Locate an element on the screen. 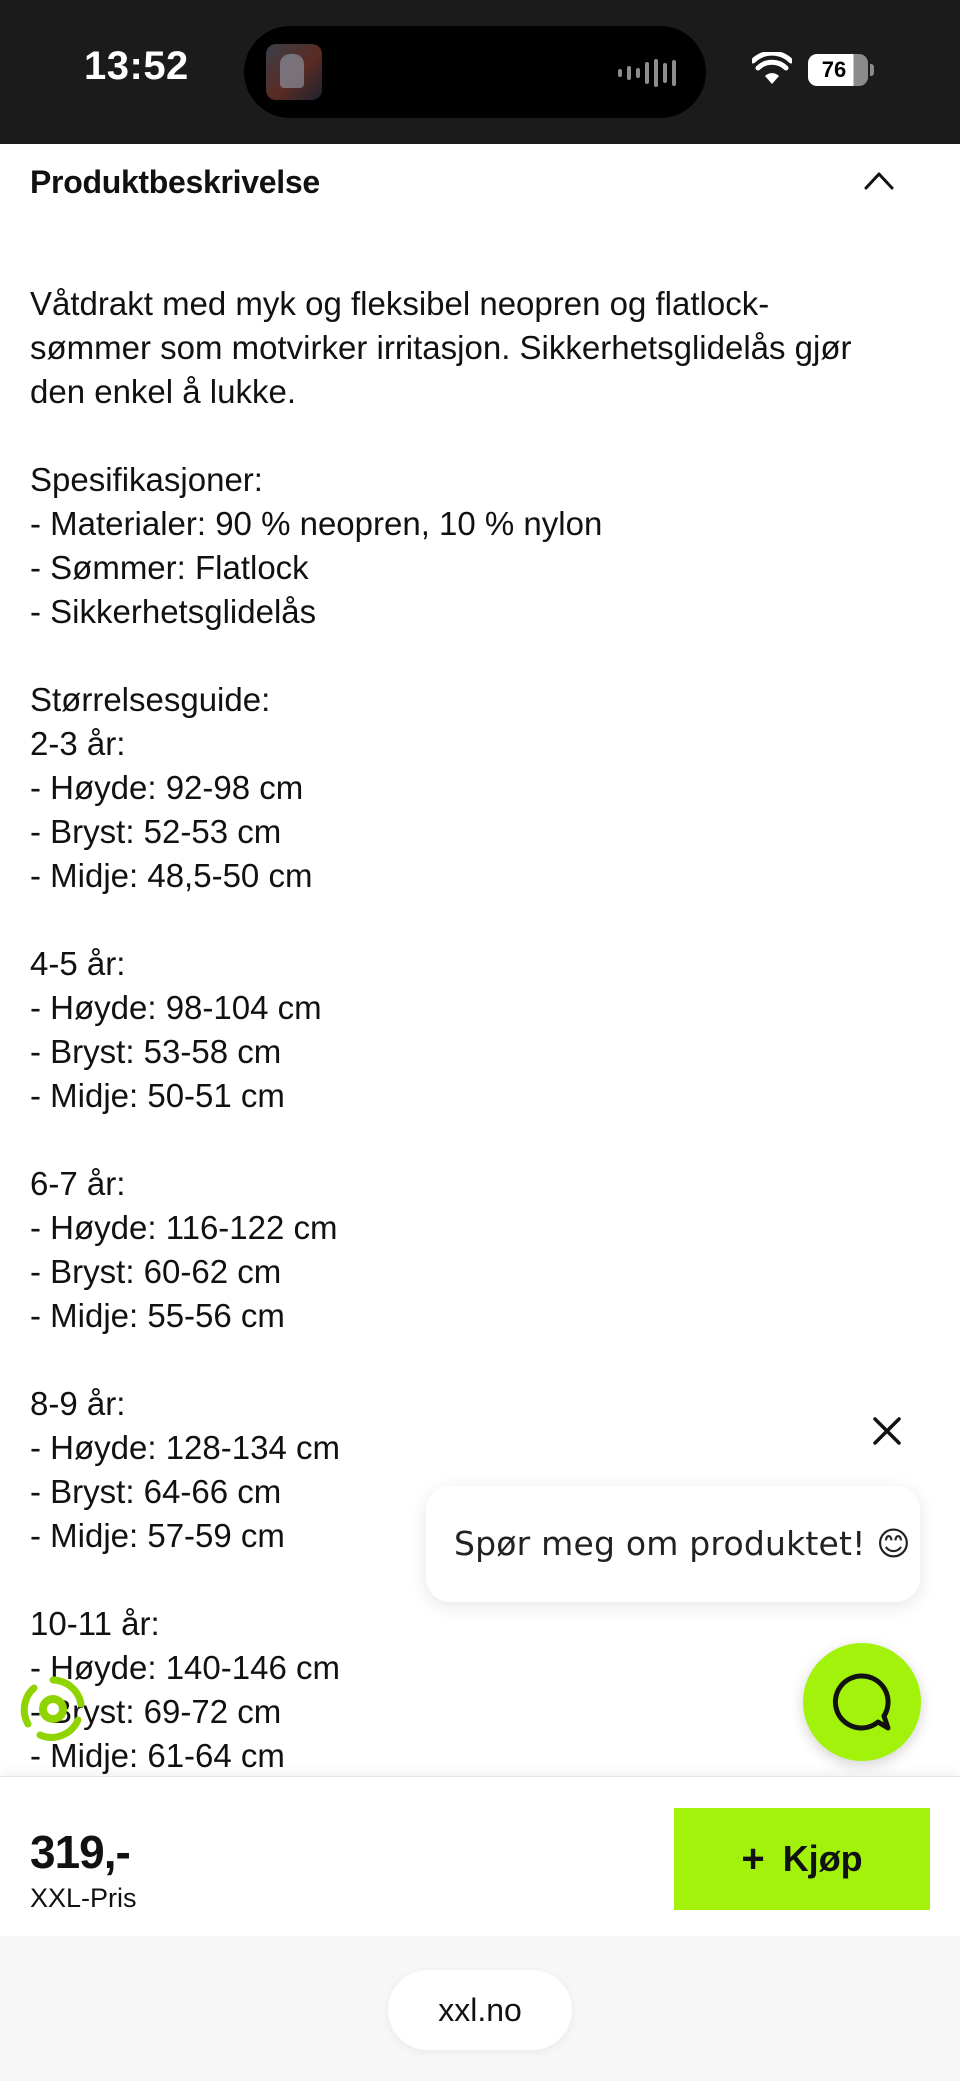  product-price: 319,- is located at coordinates (80, 1852).